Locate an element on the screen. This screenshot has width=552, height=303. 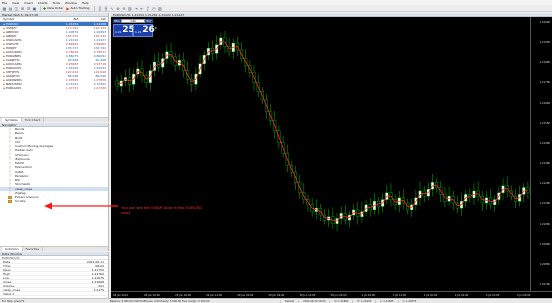
menu-tools: Tools is located at coordinates (56, 3).